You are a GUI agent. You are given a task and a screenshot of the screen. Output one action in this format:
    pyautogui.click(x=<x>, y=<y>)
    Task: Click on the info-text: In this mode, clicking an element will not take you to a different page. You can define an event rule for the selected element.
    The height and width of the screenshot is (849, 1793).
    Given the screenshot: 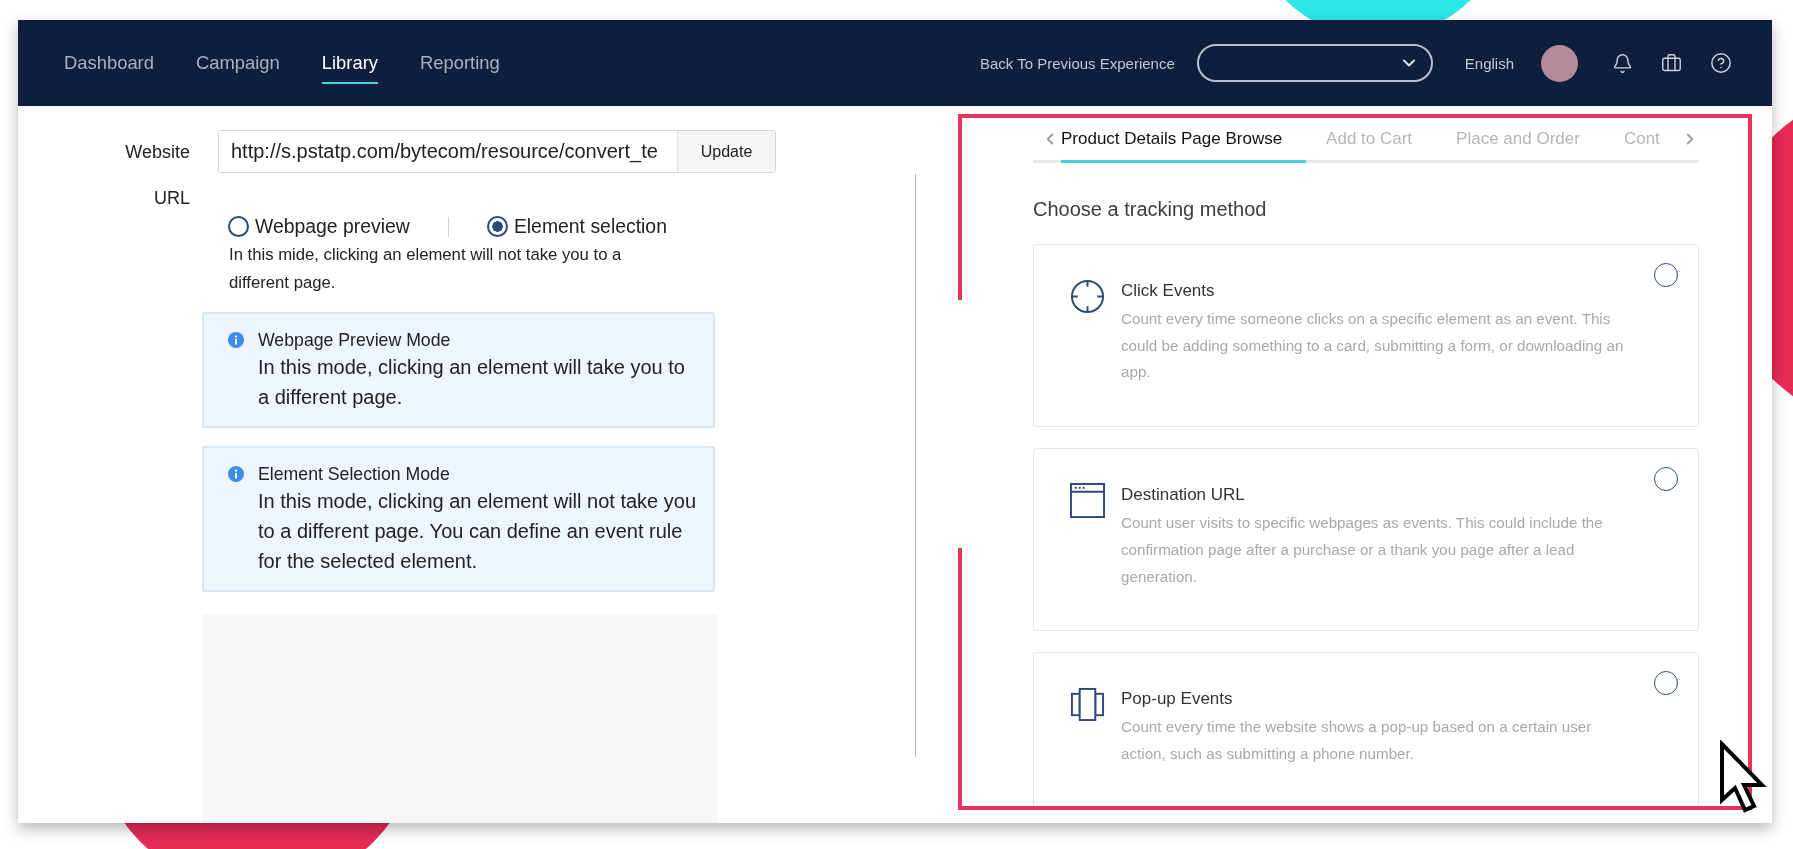 What is the action you would take?
    pyautogui.click(x=477, y=531)
    